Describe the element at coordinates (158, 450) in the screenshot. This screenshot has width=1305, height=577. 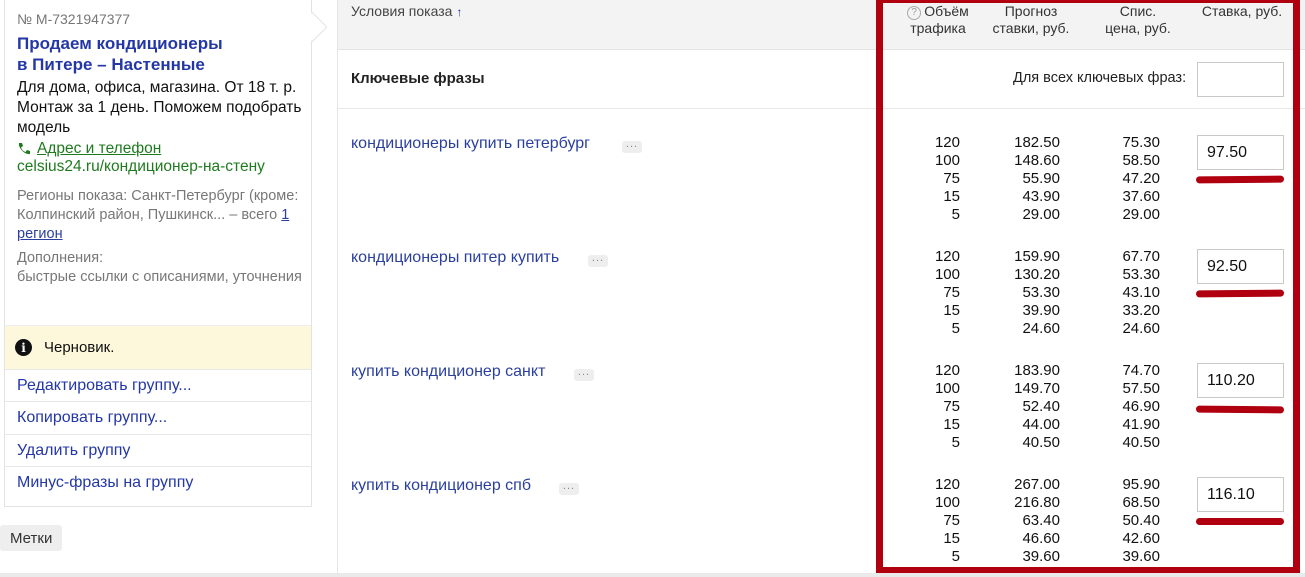
I see `delete-group-link: Удалить группу` at that location.